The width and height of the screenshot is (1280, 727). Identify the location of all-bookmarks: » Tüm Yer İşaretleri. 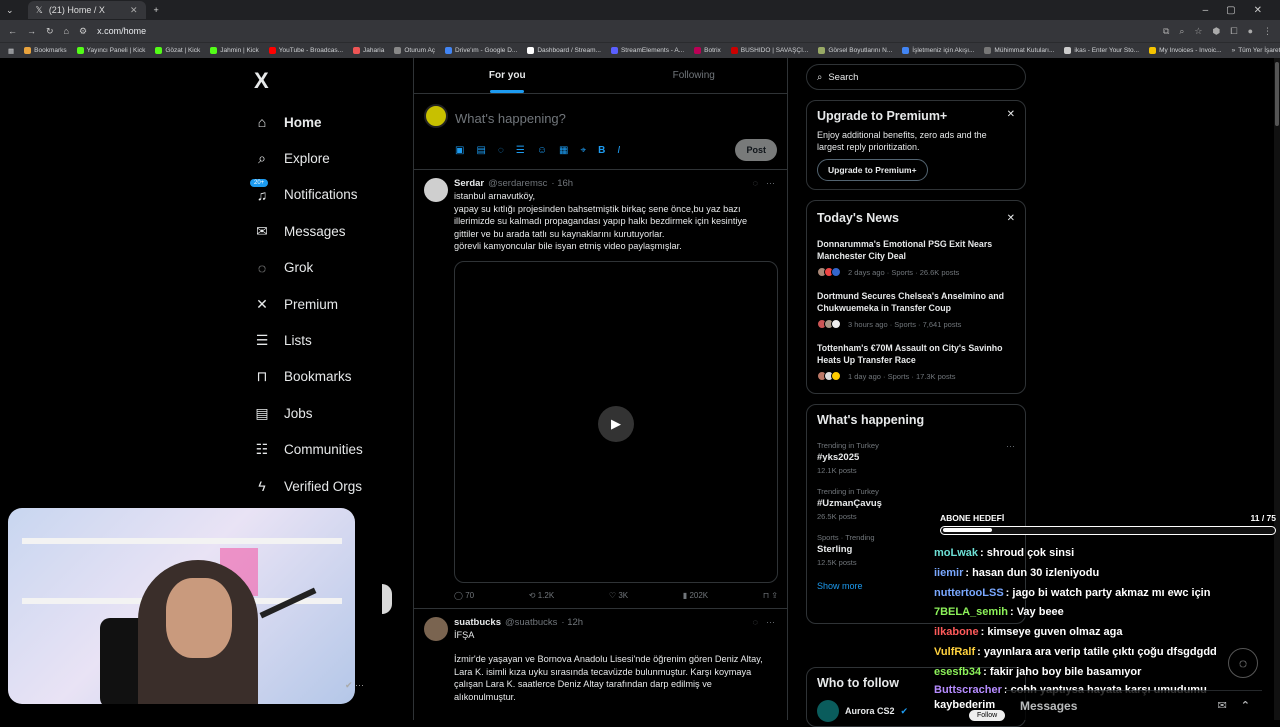
(1256, 50).